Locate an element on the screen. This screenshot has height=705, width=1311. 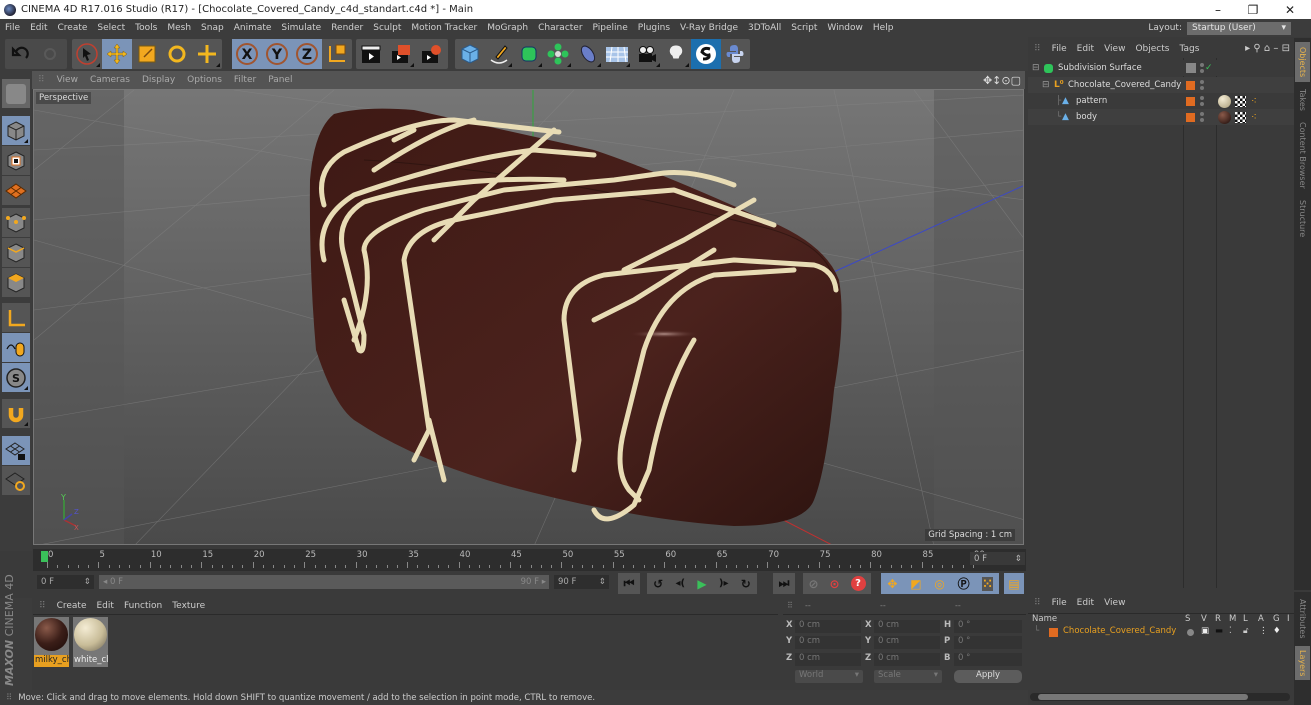
tab-layers: Layers is located at coordinates (1302, 663).